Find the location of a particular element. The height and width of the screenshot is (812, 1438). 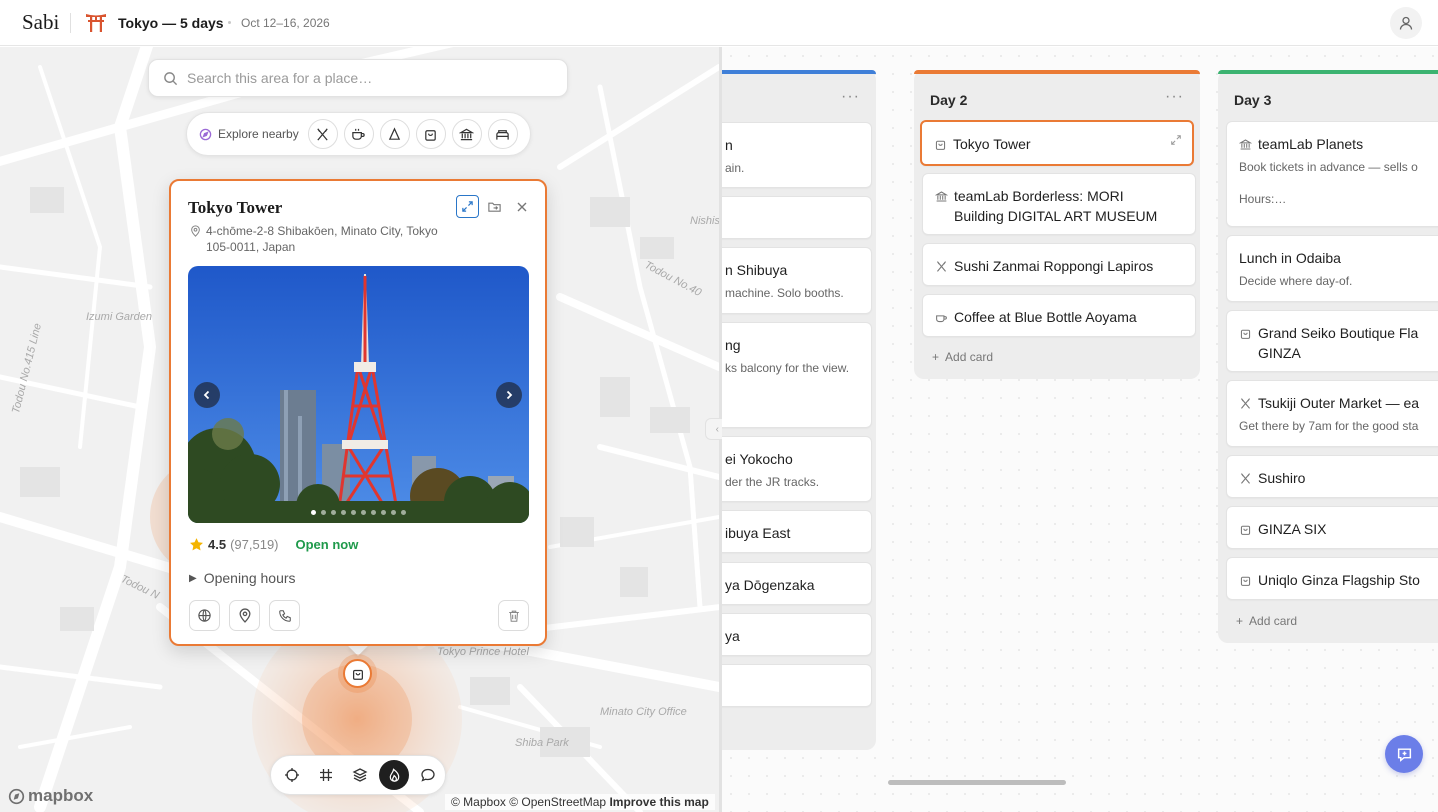

compass-icon is located at coordinates (205, 134).